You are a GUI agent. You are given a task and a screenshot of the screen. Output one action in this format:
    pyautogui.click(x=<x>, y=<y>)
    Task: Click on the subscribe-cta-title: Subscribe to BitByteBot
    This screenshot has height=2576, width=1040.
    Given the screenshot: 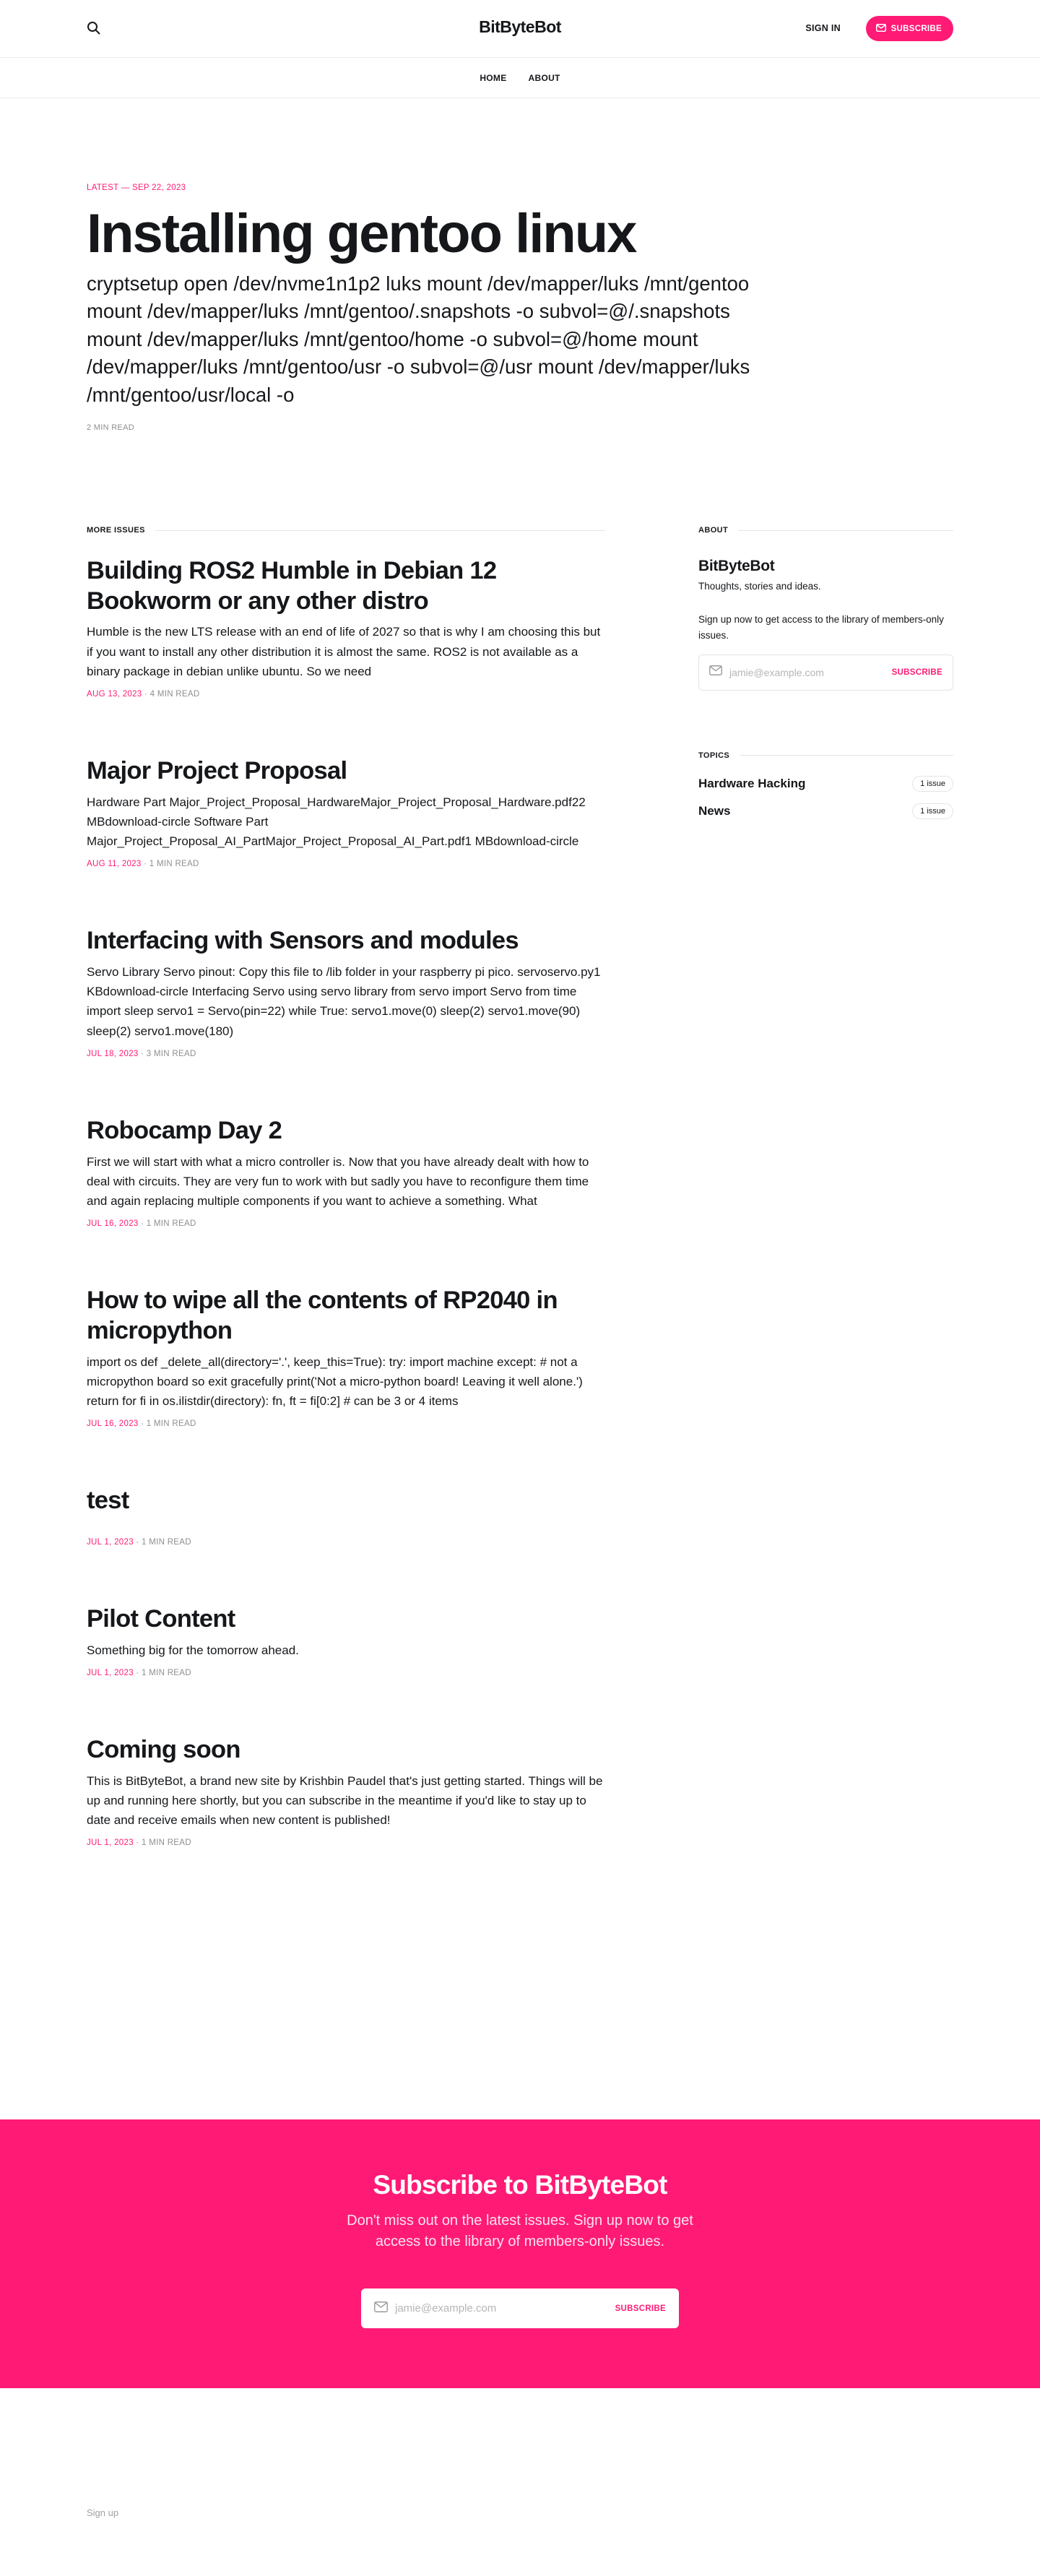 What is the action you would take?
    pyautogui.click(x=520, y=2185)
    